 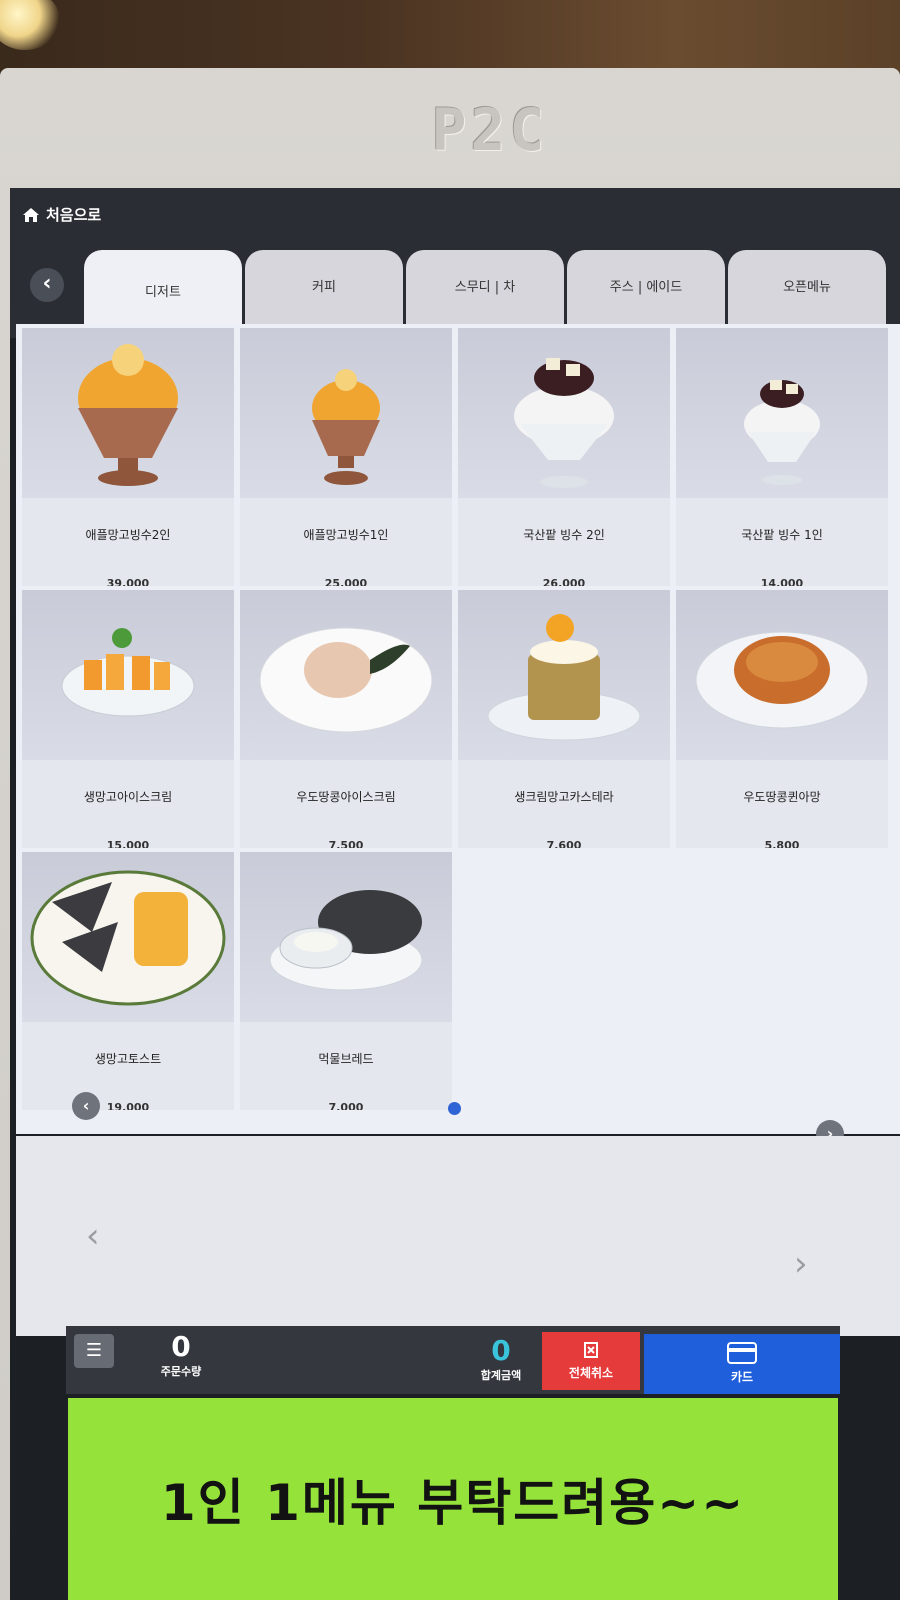 What do you see at coordinates (31, 214) in the screenshot?
I see `home-icon` at bounding box center [31, 214].